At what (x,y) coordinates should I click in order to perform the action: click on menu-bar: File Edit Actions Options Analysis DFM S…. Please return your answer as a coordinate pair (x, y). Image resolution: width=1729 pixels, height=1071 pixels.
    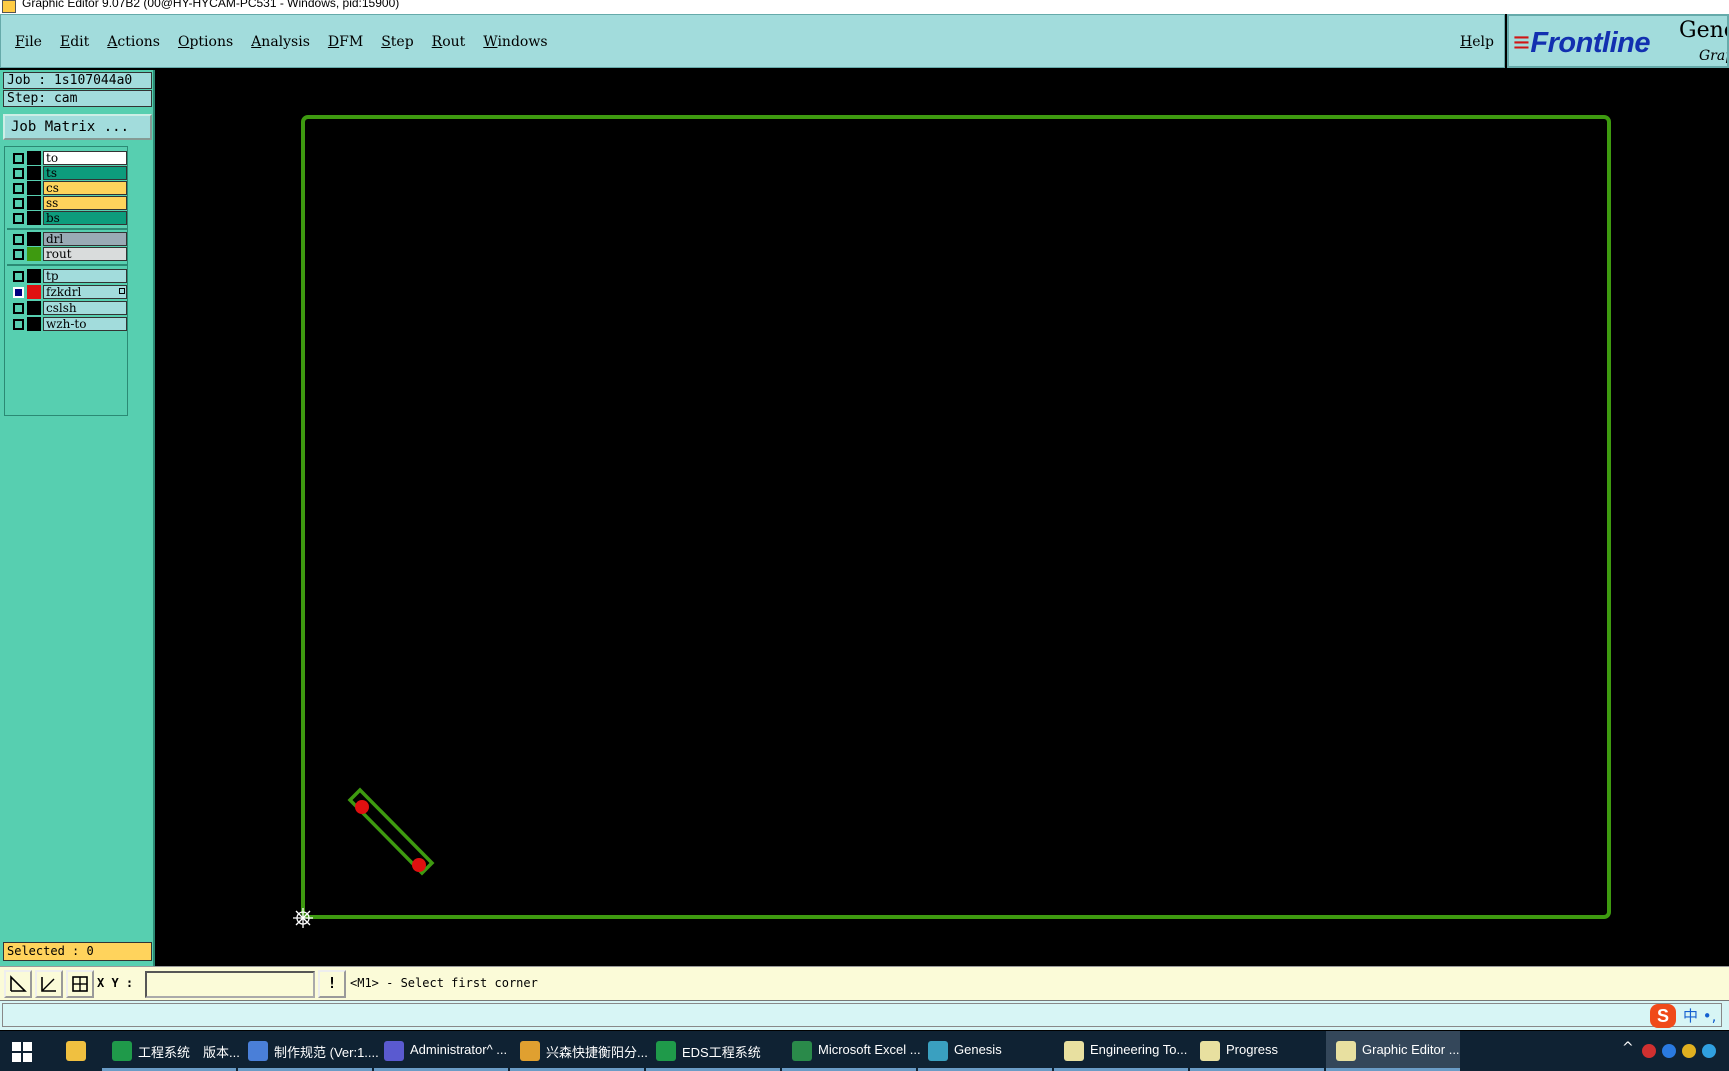
    Looking at the image, I should click on (752, 41).